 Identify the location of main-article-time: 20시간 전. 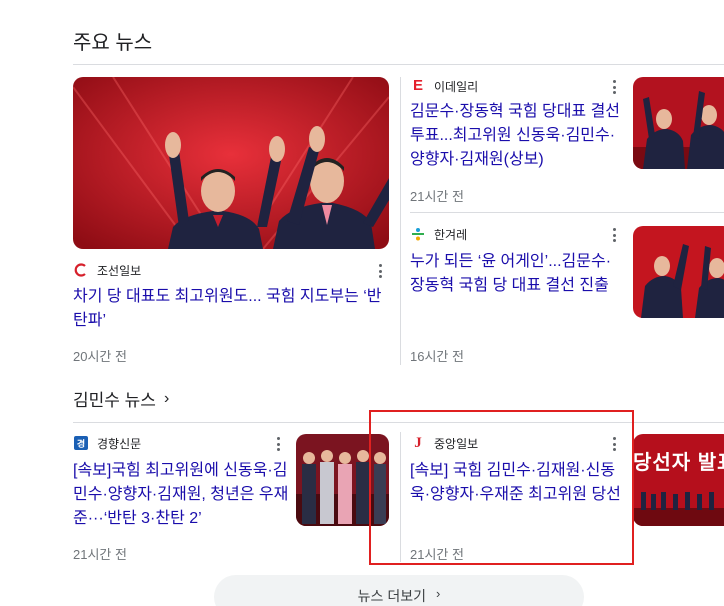
(100, 356).